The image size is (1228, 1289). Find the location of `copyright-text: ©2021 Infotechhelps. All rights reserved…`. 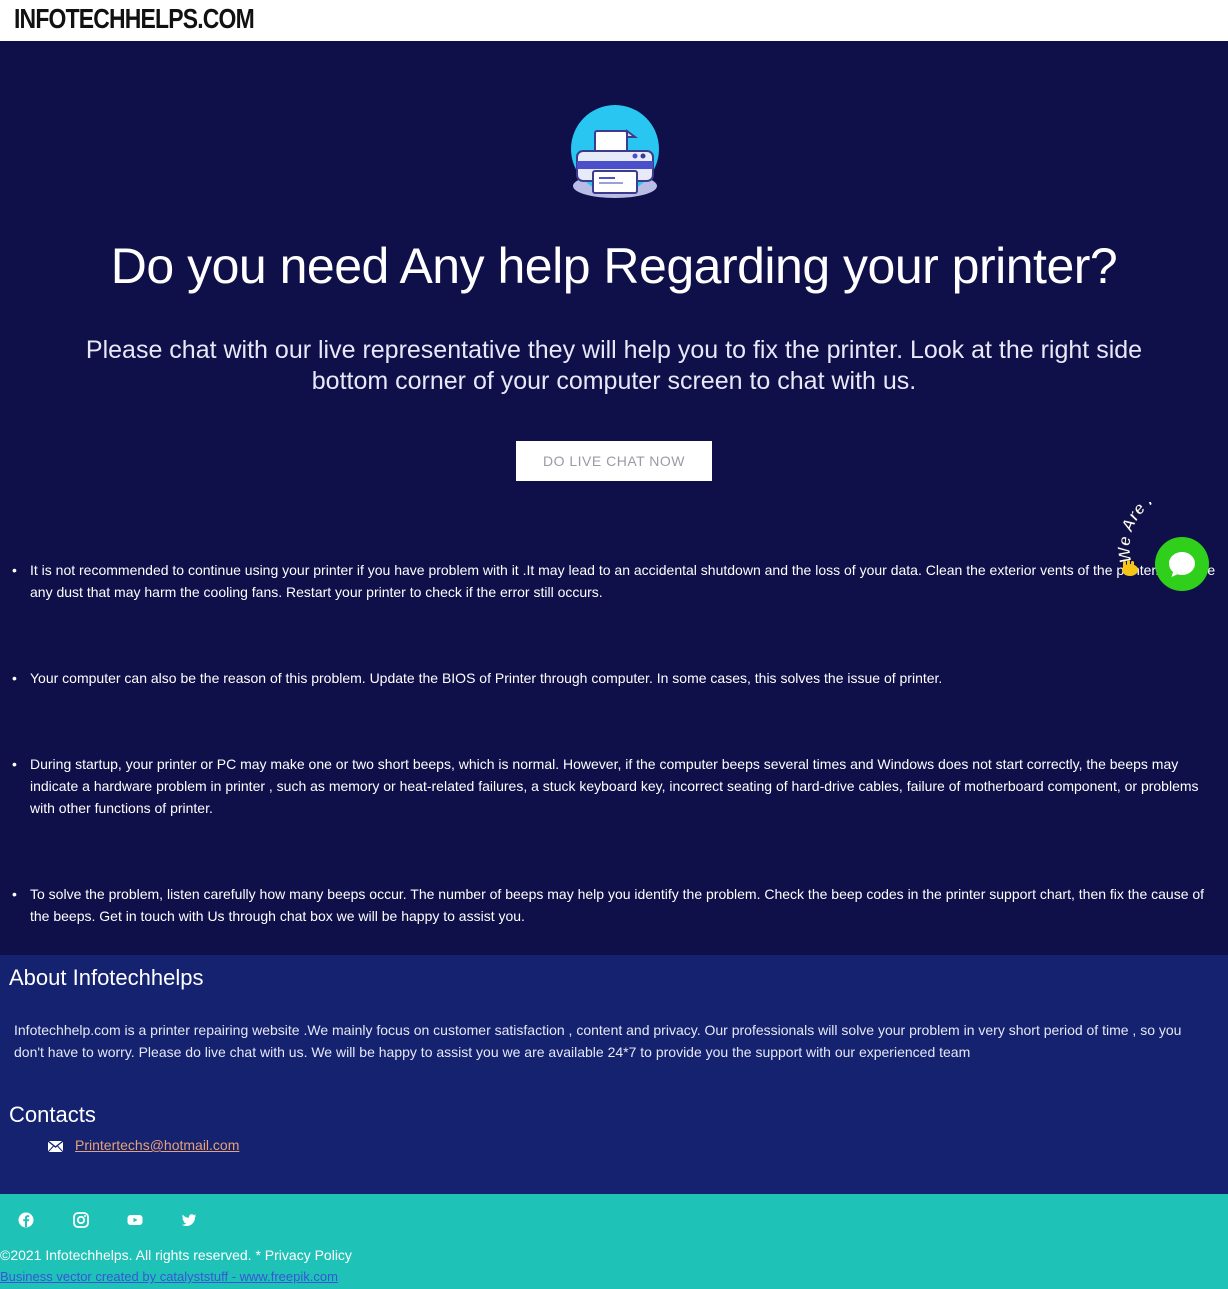

copyright-text: ©2021 Infotechhelps. All rights reserved… is located at coordinates (176, 1255).